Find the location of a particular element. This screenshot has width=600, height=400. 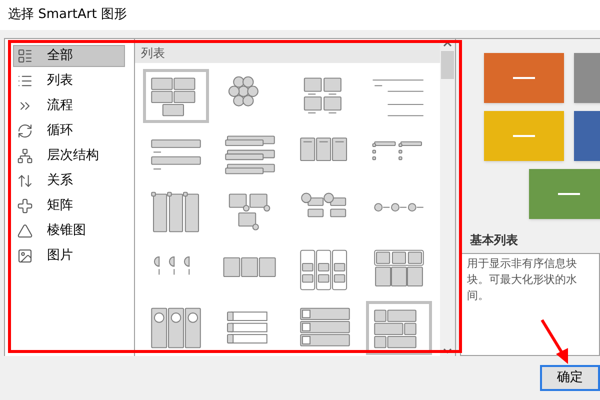

category-item: 矩阵 is located at coordinates (69, 206).